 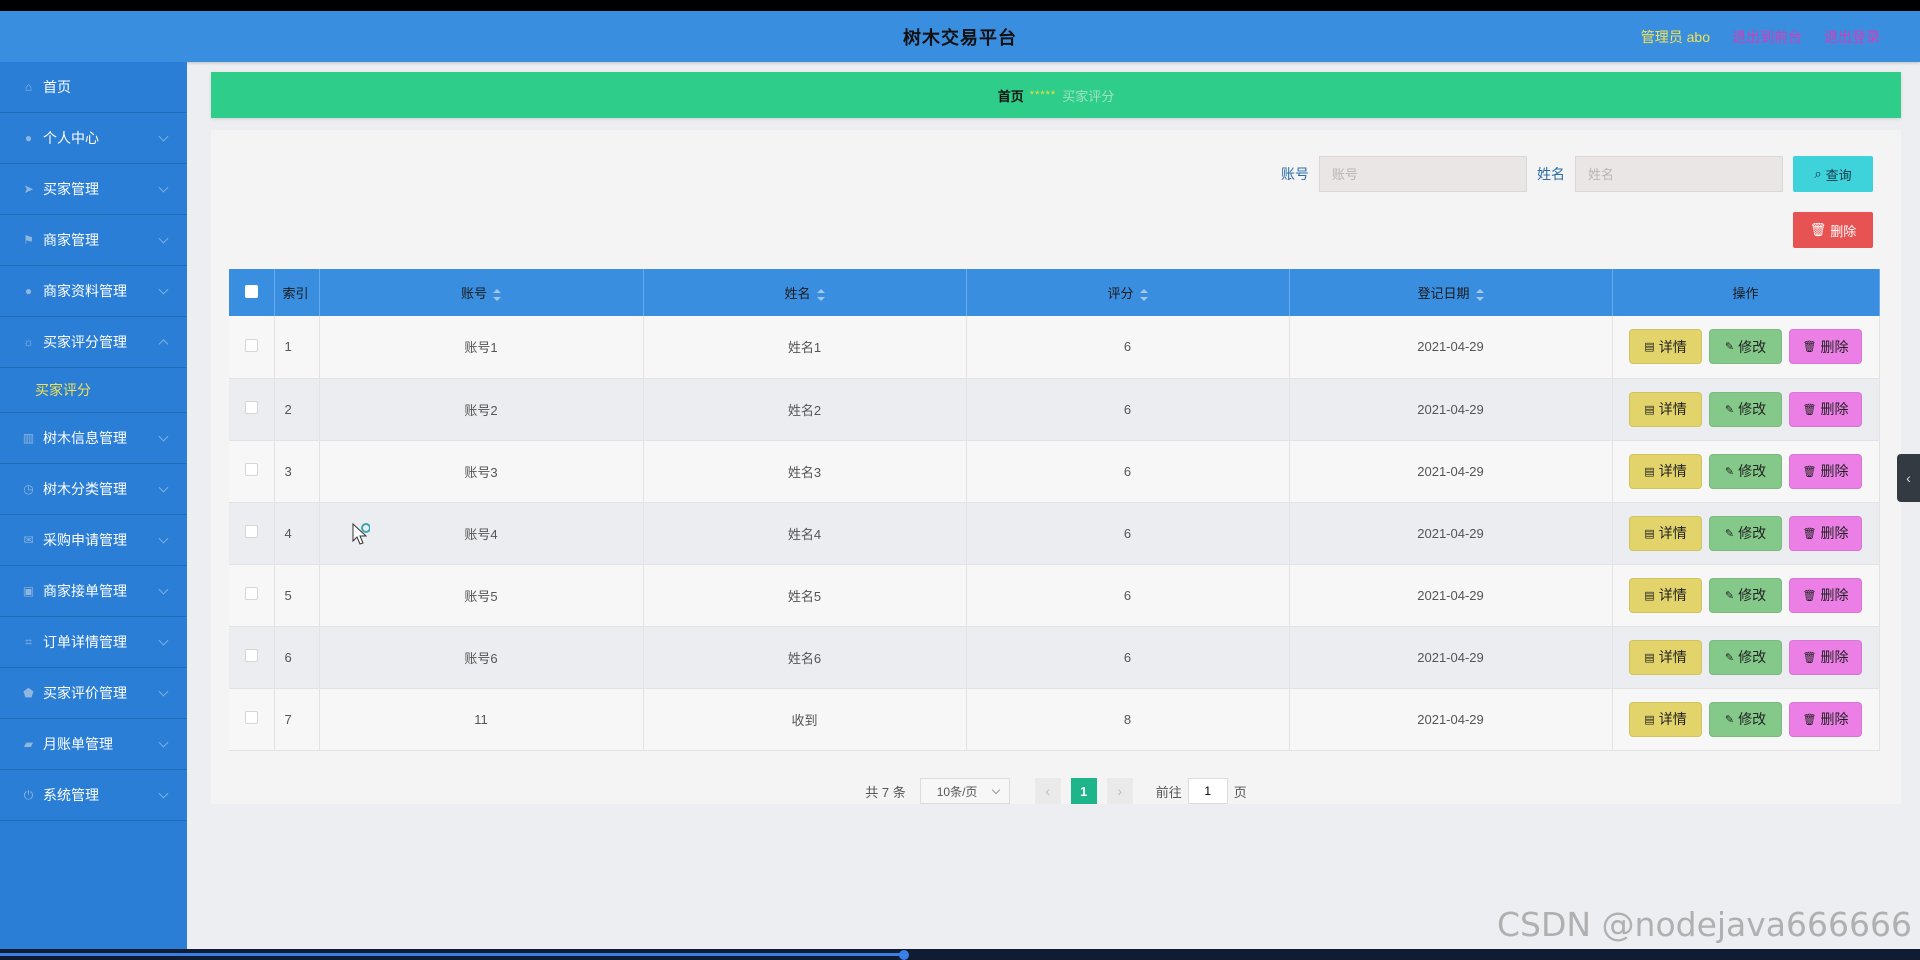 I want to click on video-progress-bar, so click(x=960, y=954).